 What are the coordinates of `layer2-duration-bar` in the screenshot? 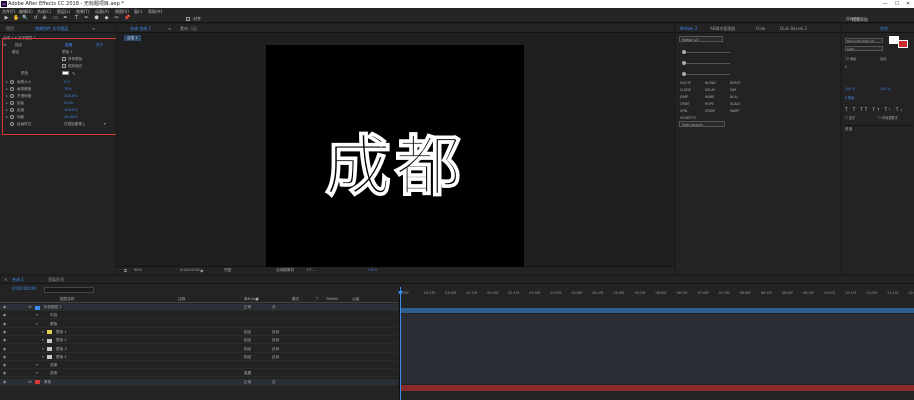 It's located at (657, 388).